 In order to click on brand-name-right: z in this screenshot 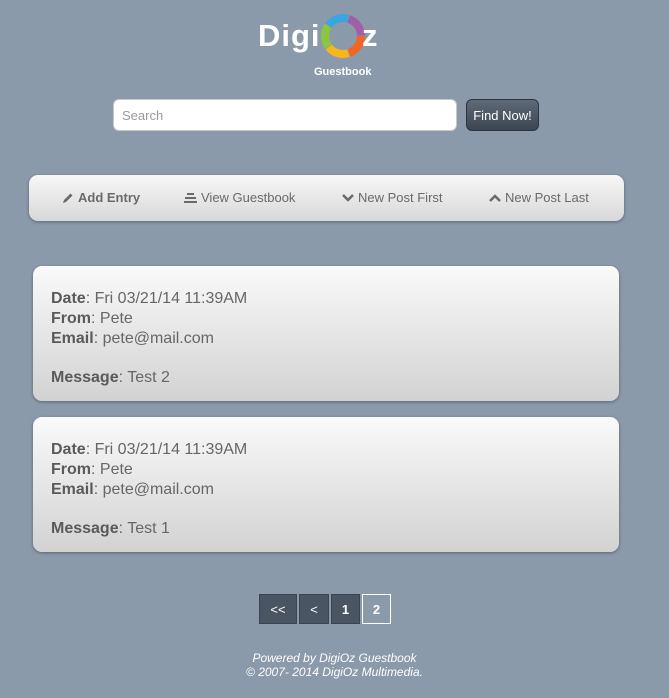, I will do `click(370, 35)`.